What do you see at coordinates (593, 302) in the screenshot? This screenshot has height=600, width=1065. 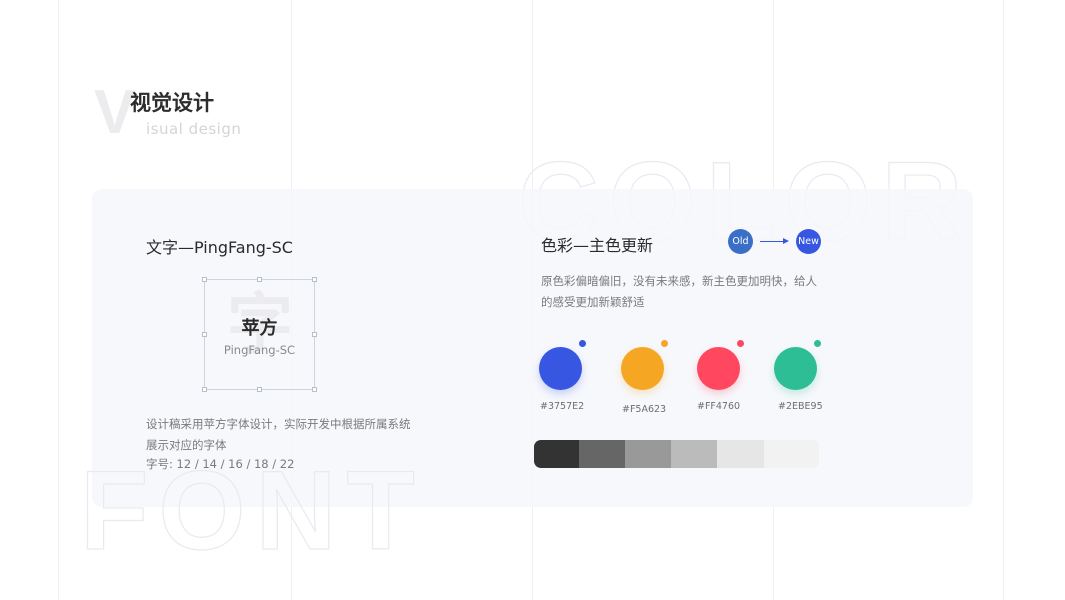 I see `color-description-line: 的感受更加新颖舒适` at bounding box center [593, 302].